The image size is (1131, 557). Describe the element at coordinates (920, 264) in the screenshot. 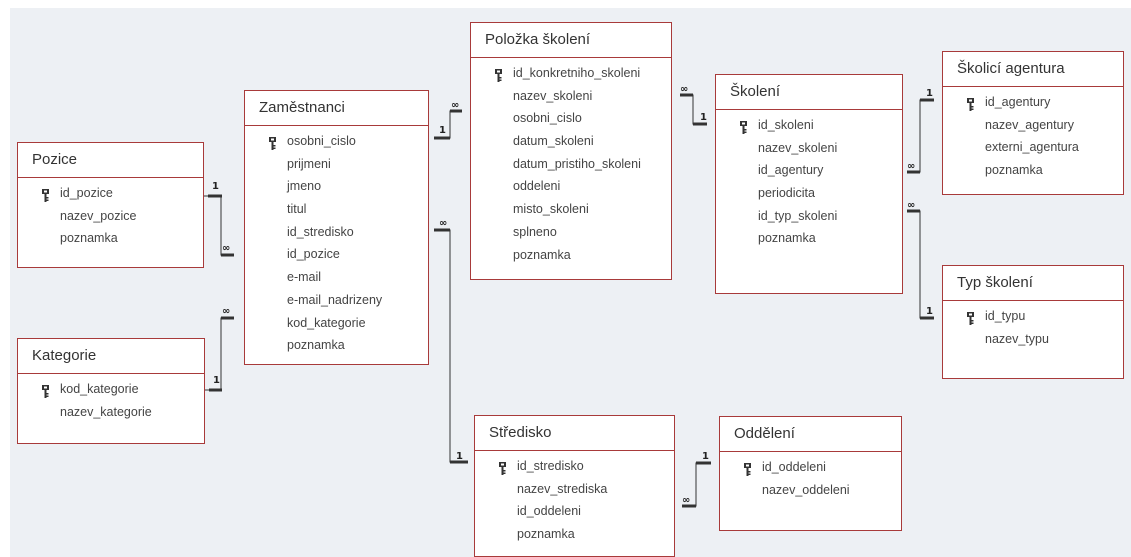

I see `rel-skoleni-typ` at that location.